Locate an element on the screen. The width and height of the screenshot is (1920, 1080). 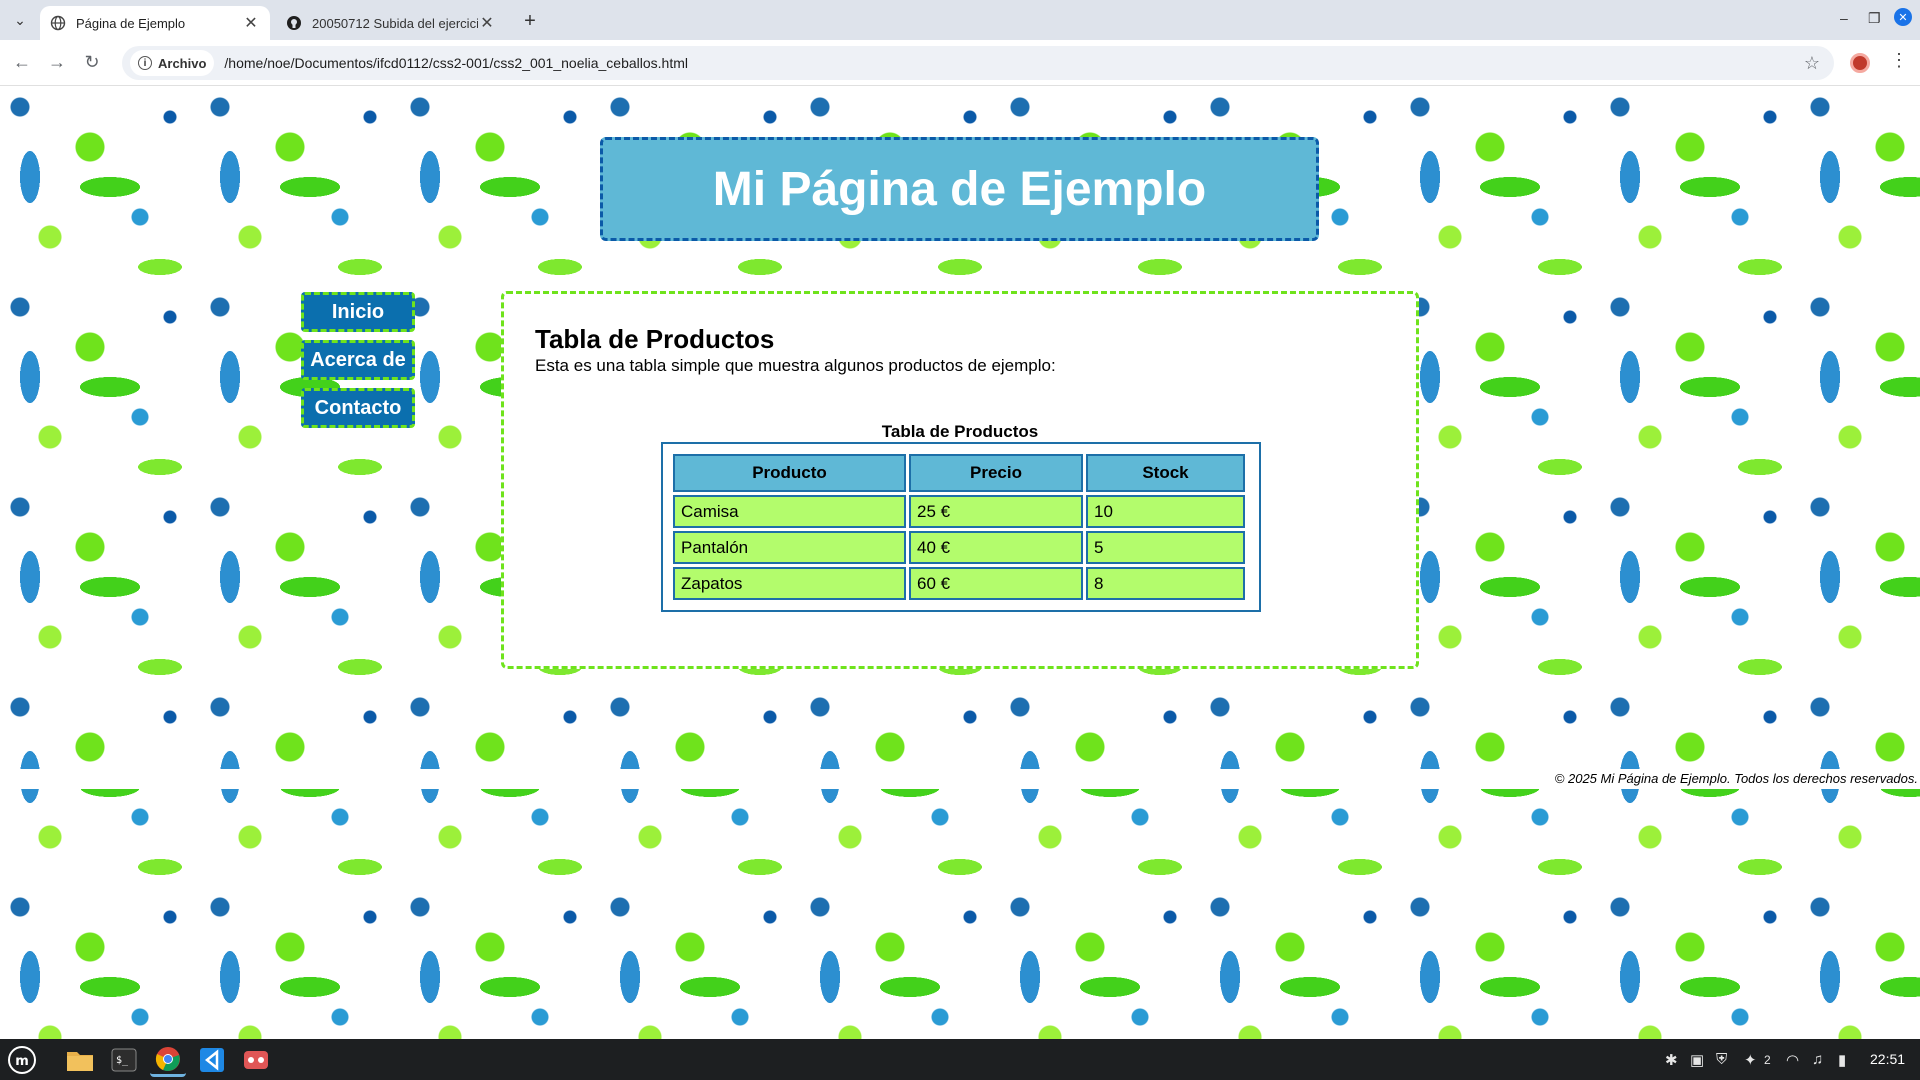
table-caption: Tabla de Productos is located at coordinates (960, 431).